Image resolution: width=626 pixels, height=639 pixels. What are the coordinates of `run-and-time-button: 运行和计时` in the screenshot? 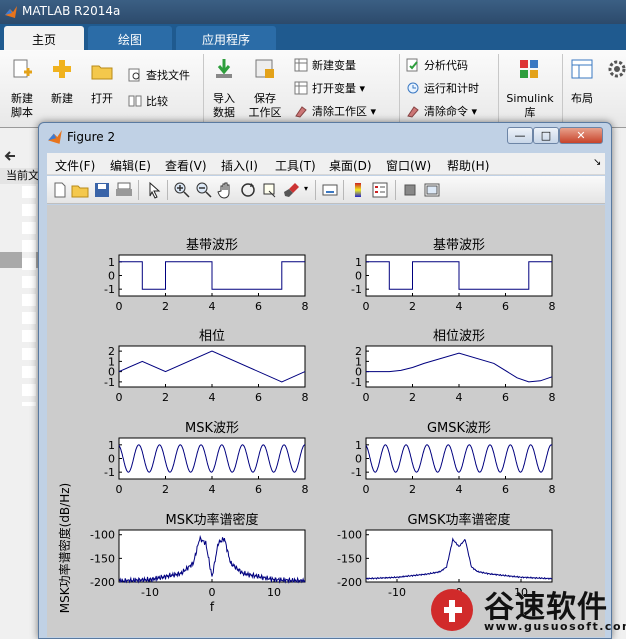 It's located at (442, 89).